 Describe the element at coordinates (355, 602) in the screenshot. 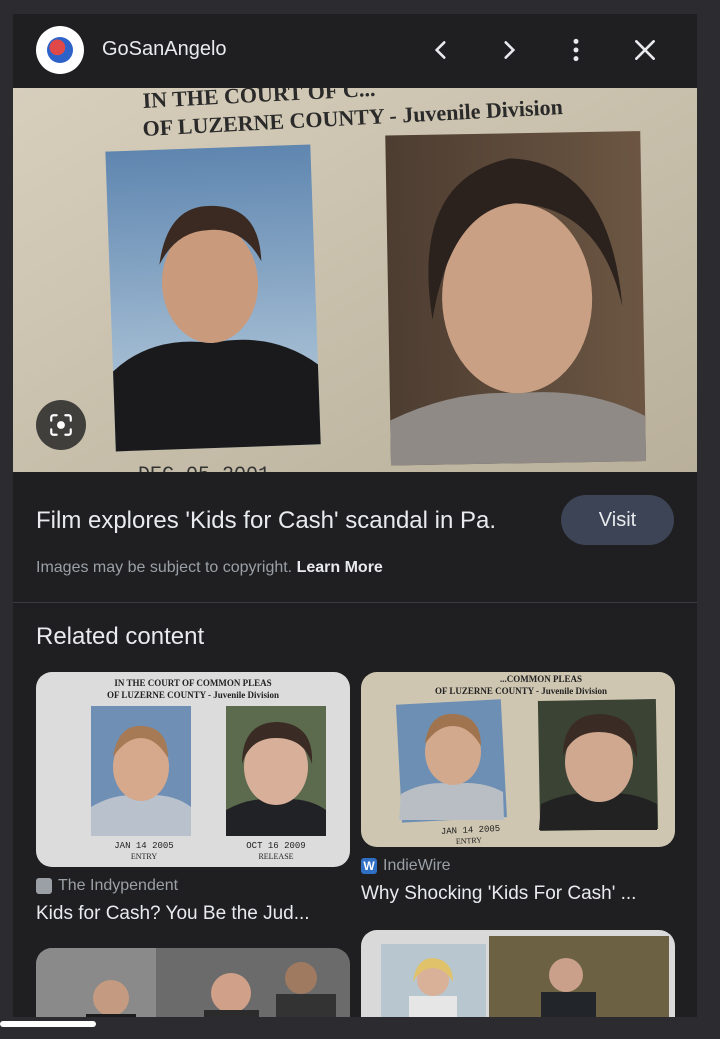

I see `divider` at that location.